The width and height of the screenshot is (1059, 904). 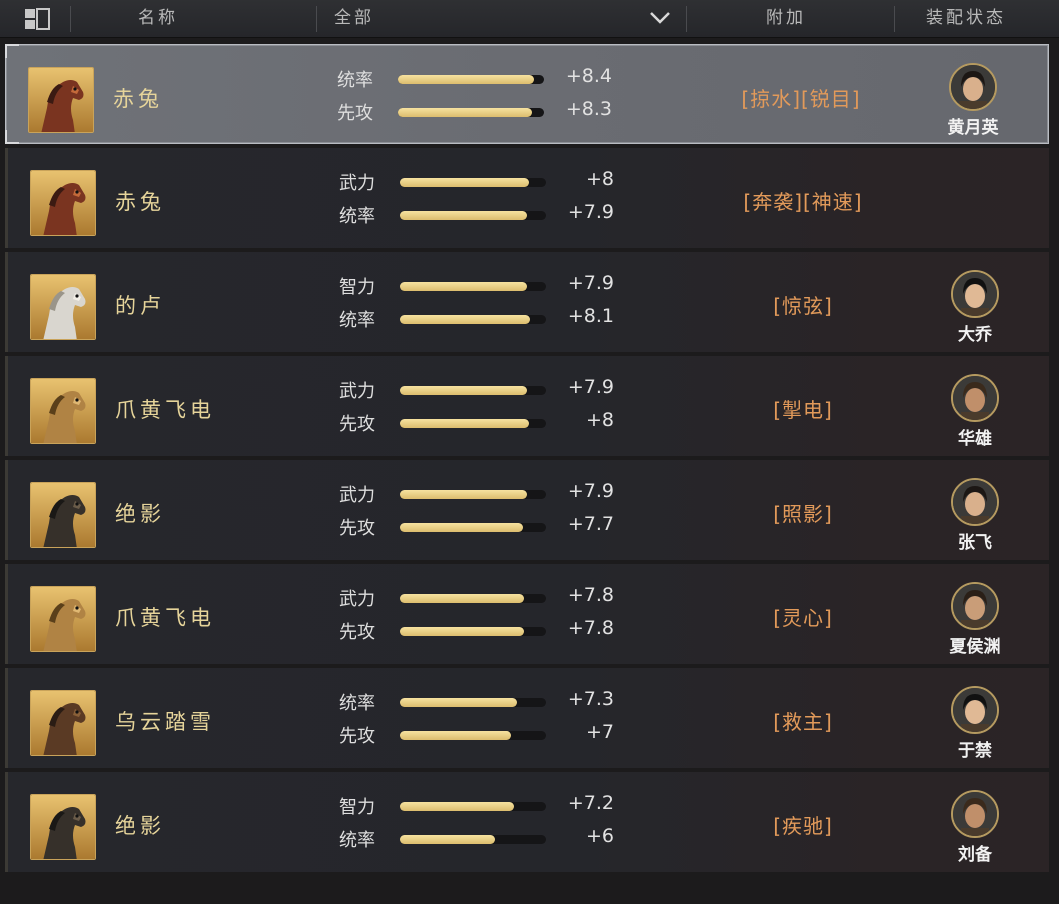 I want to click on list-header: 名称 全部 附加 装配状态, so click(x=529, y=19).